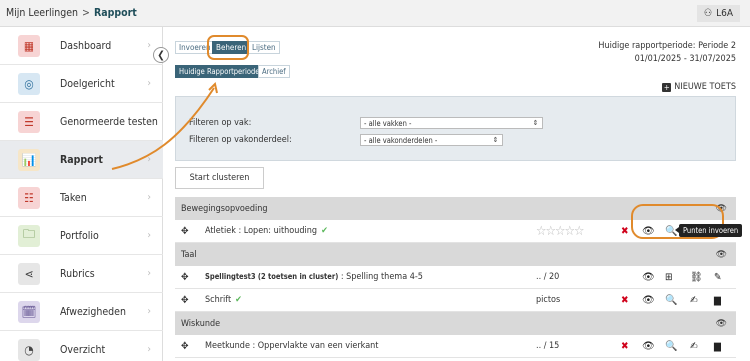 This screenshot has width=750, height=361. Describe the element at coordinates (81, 122) in the screenshot. I see `sidebar-item-genormeerde-testen: ☰ Genormeerde testen ›` at that location.